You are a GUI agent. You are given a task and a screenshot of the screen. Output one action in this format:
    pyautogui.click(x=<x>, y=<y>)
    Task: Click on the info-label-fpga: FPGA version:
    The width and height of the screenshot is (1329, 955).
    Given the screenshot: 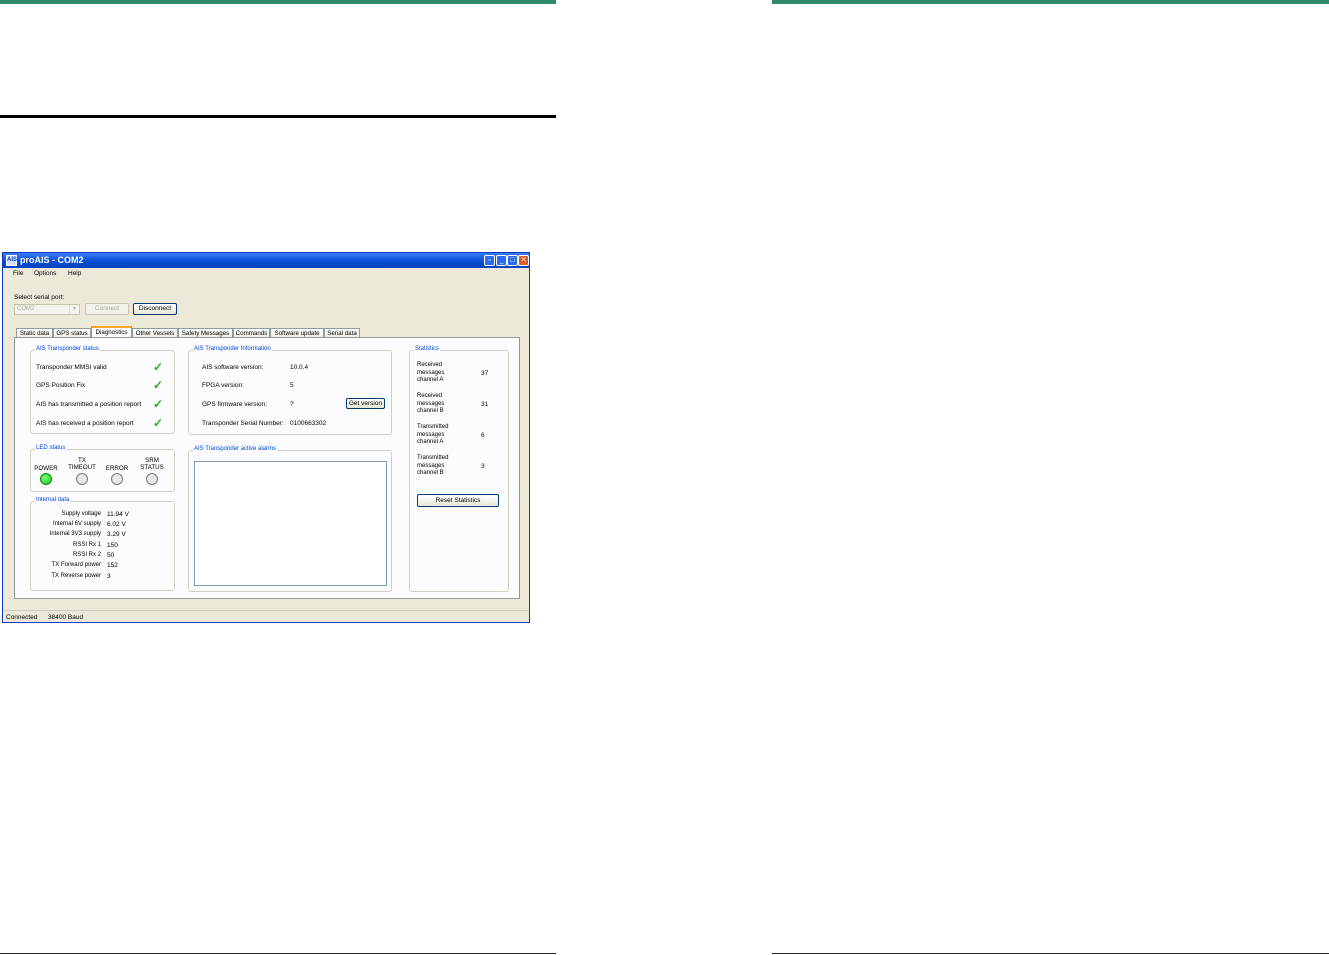 What is the action you would take?
    pyautogui.click(x=223, y=385)
    